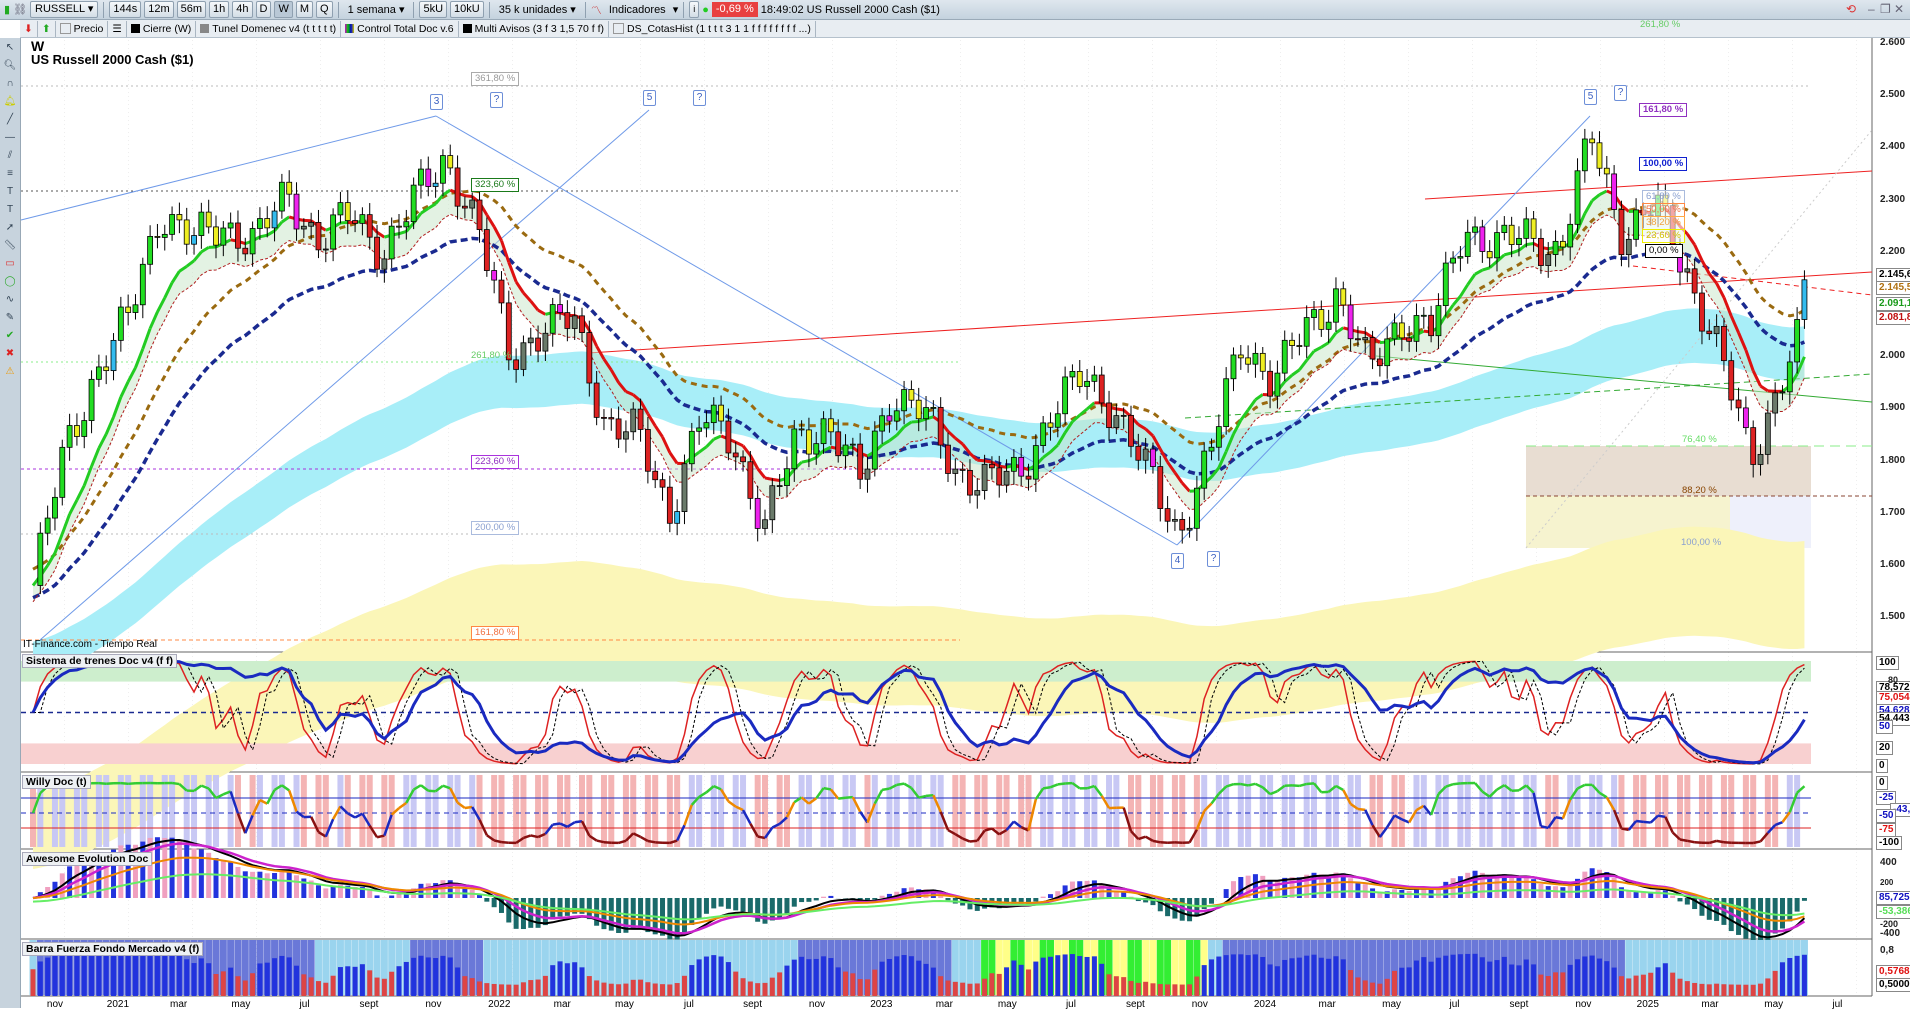 The height and width of the screenshot is (1010, 1910). Describe the element at coordinates (1177, 561) in the screenshot. I see `wave-label: 4` at that location.